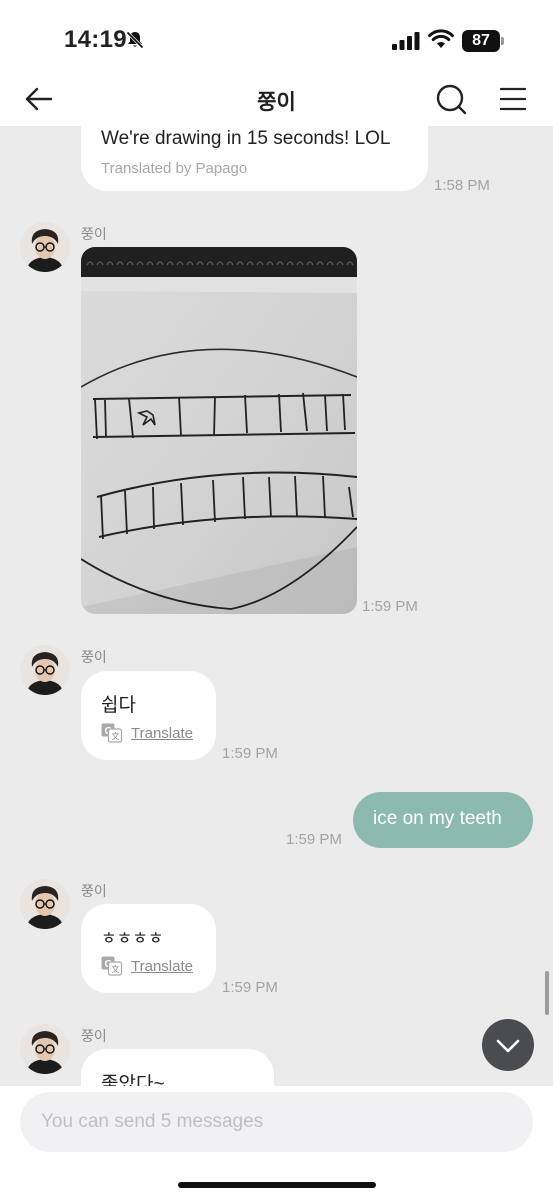  Describe the element at coordinates (246, 138) in the screenshot. I see `message-text: We're drawing in 15 seconds! LOL` at that location.